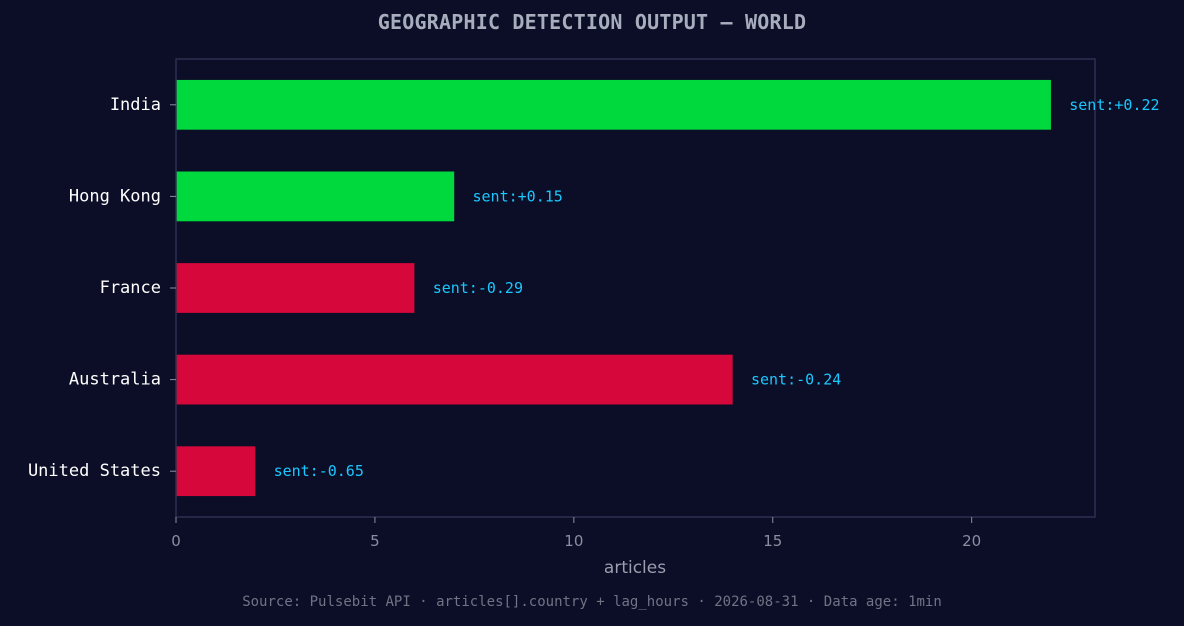 Image resolution: width=1184 pixels, height=626 pixels. Describe the element at coordinates (772, 541) in the screenshot. I see `x-tick-label: 15` at that location.